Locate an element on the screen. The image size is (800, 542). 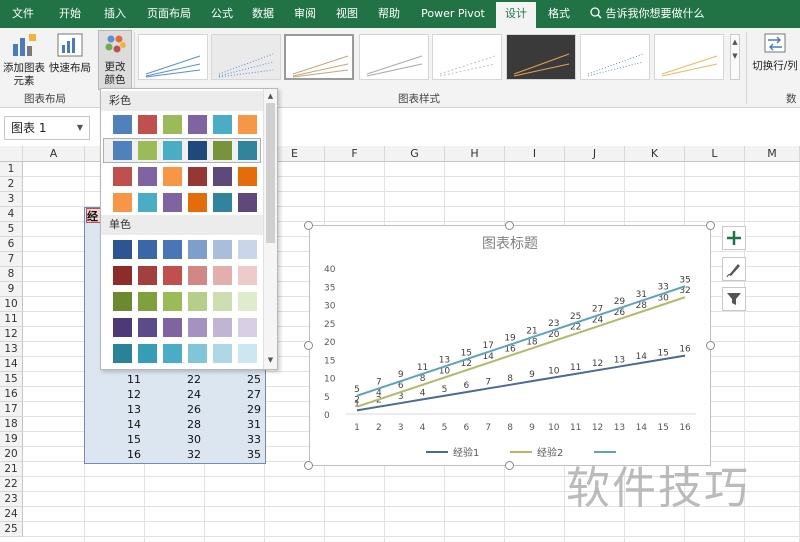
row-header: 18 is located at coordinates (11, 424).